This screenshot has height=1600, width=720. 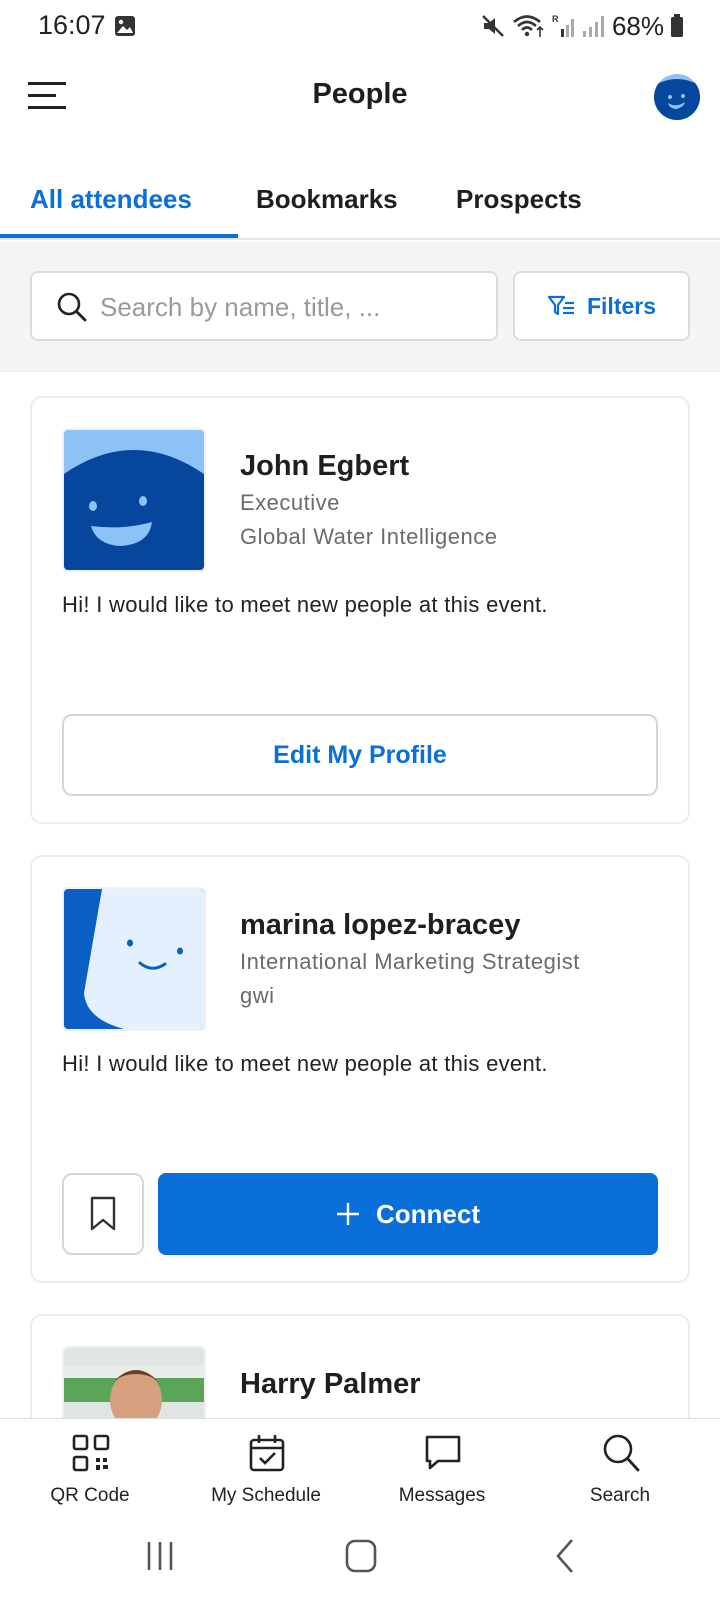 I want to click on tab-bookmarks: Bookmarks, so click(x=327, y=199).